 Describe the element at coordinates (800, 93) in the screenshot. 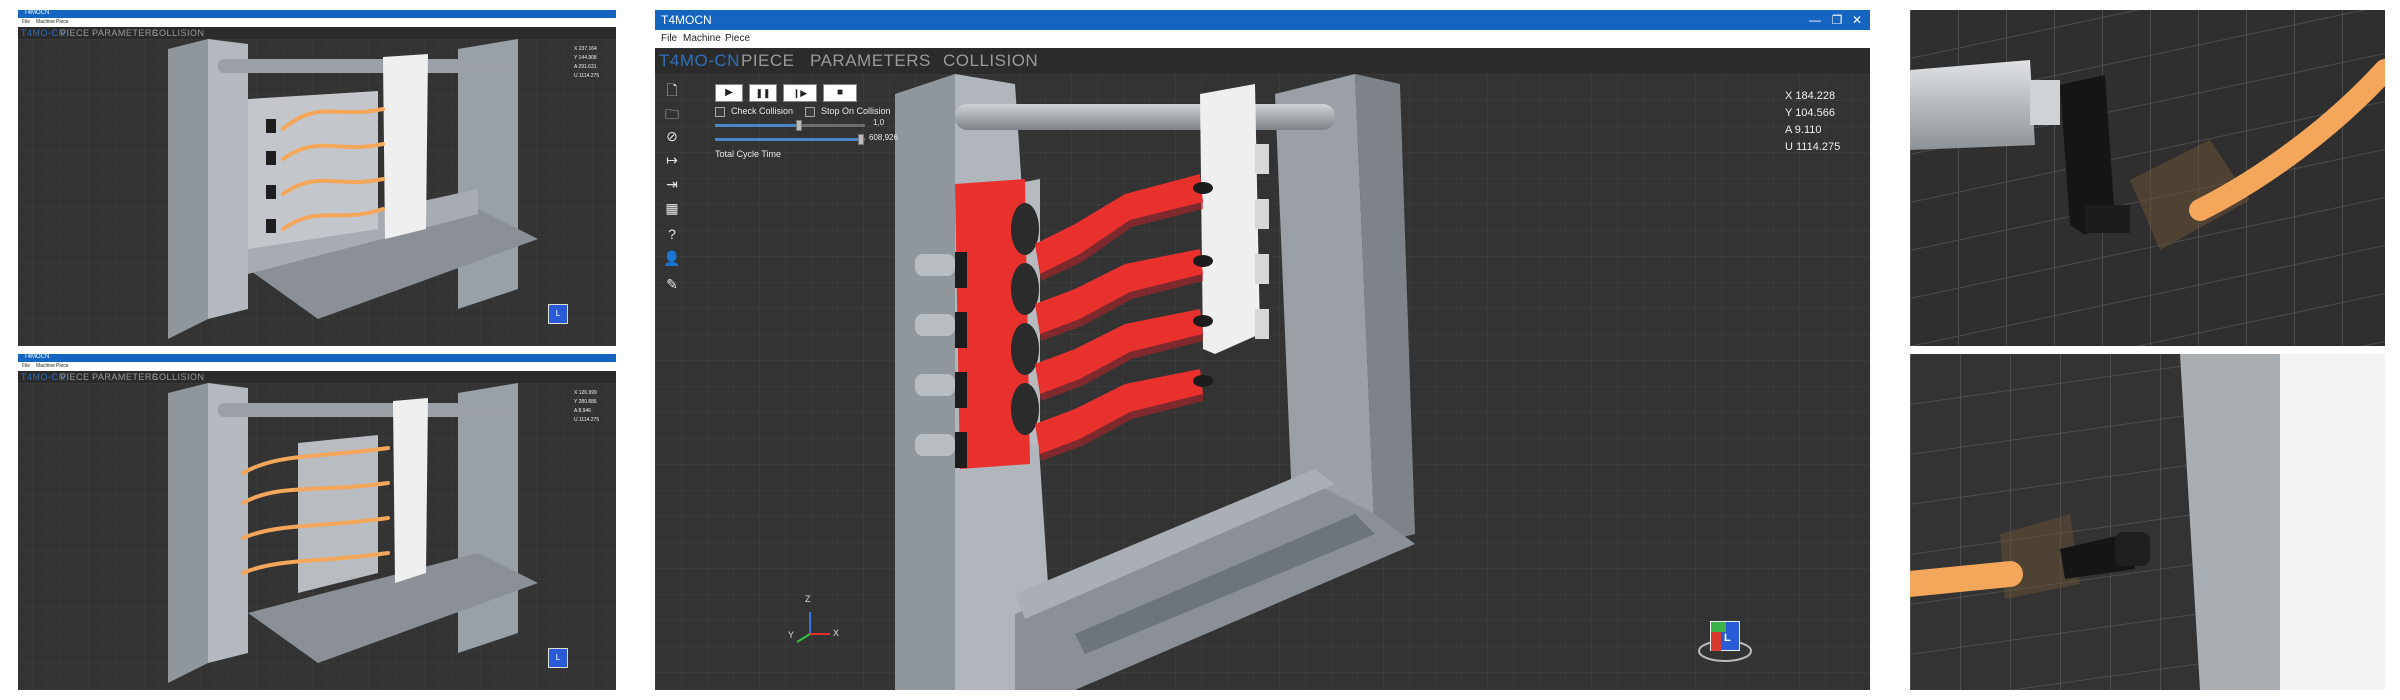

I see `step-button: ❙▶` at that location.